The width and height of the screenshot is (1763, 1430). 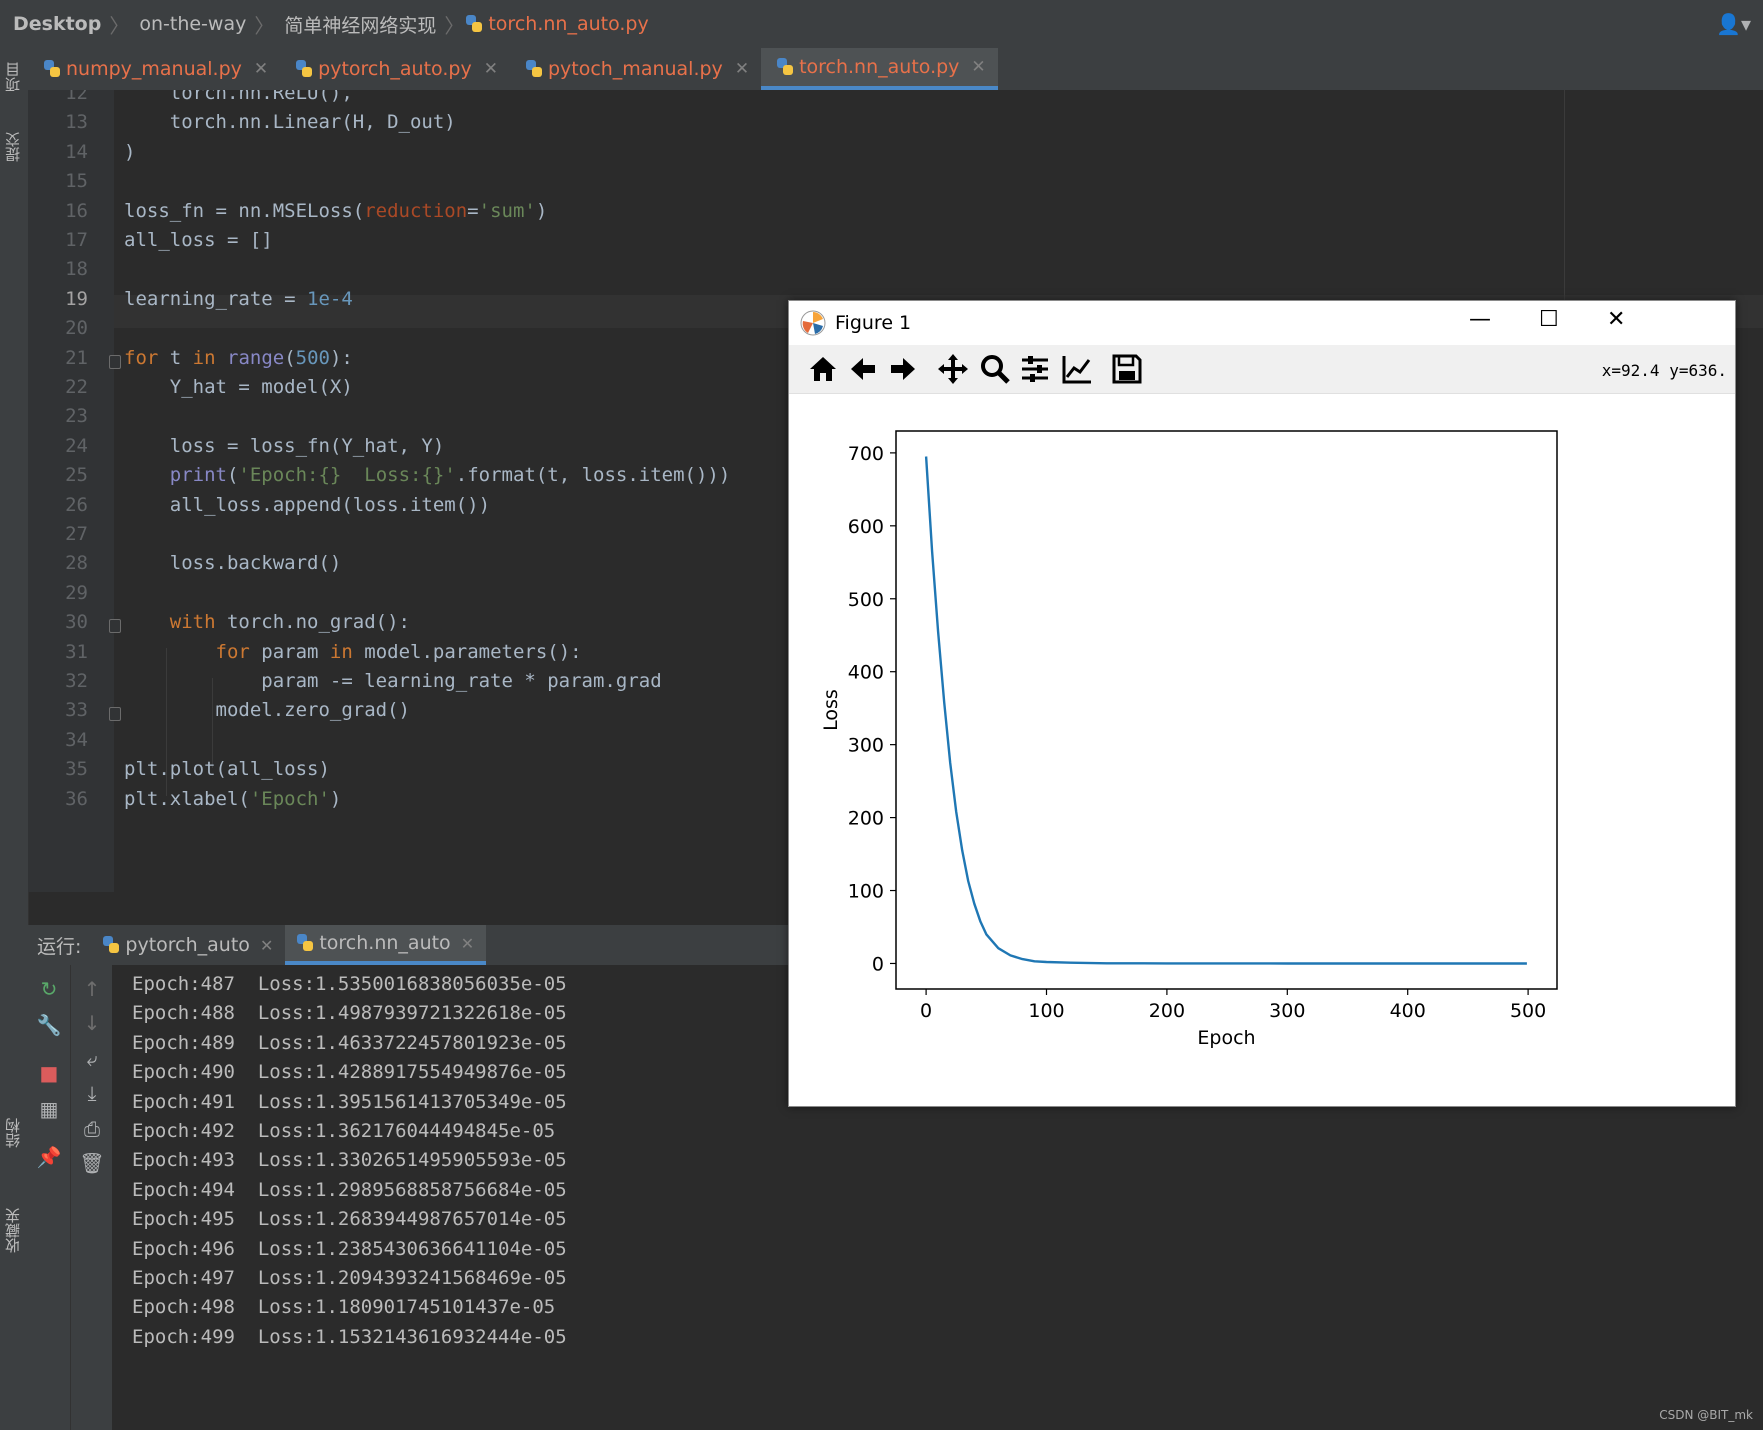 I want to click on project-tool-button: 项目, so click(x=12, y=77).